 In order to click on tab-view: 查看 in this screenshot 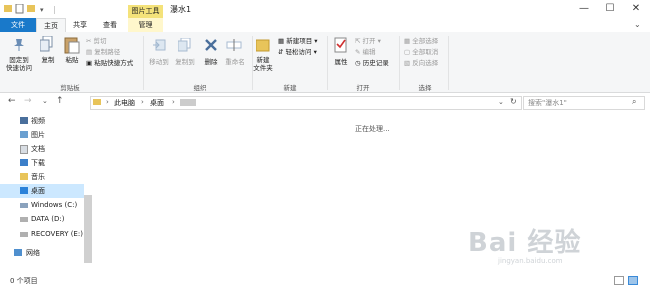, I will do `click(110, 25)`.